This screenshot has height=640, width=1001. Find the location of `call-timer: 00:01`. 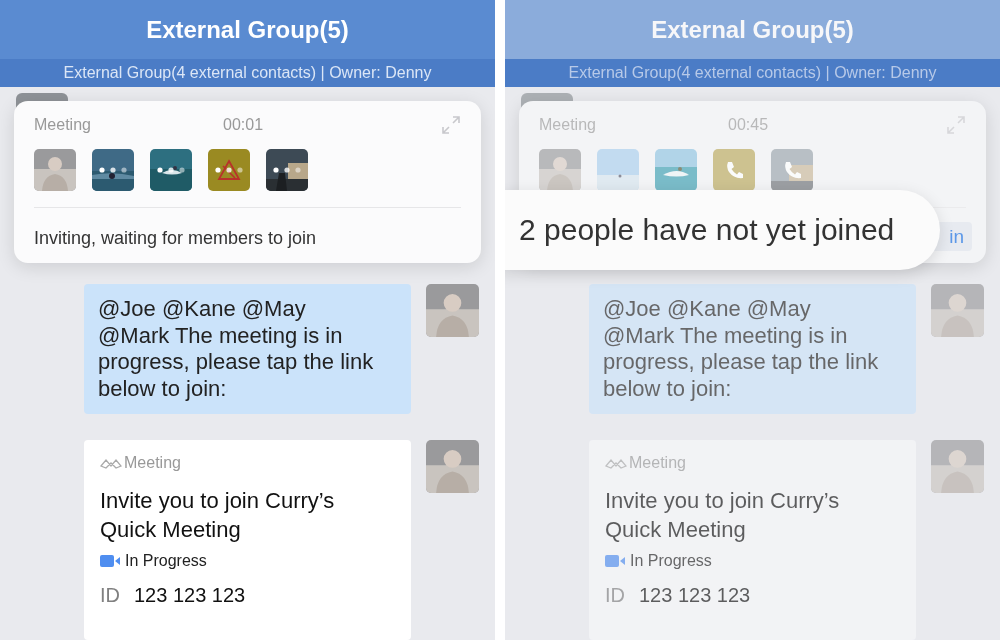

call-timer: 00:01 is located at coordinates (244, 125).